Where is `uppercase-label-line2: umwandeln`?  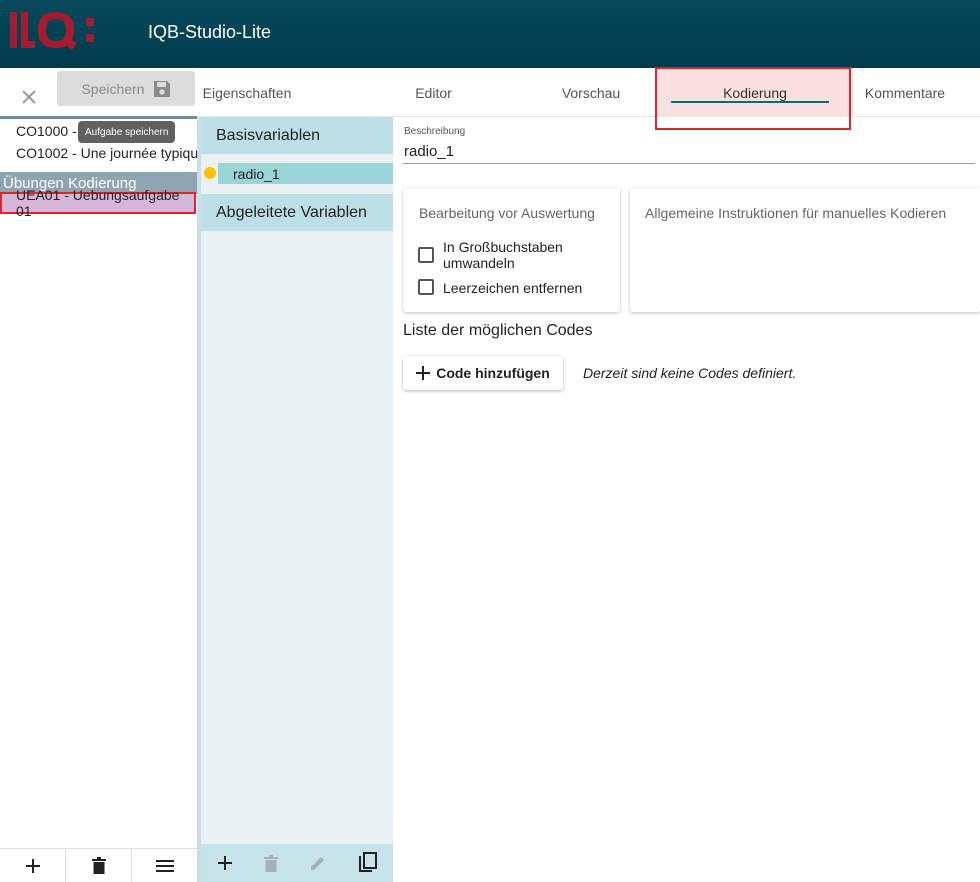 uppercase-label-line2: umwandeln is located at coordinates (479, 263).